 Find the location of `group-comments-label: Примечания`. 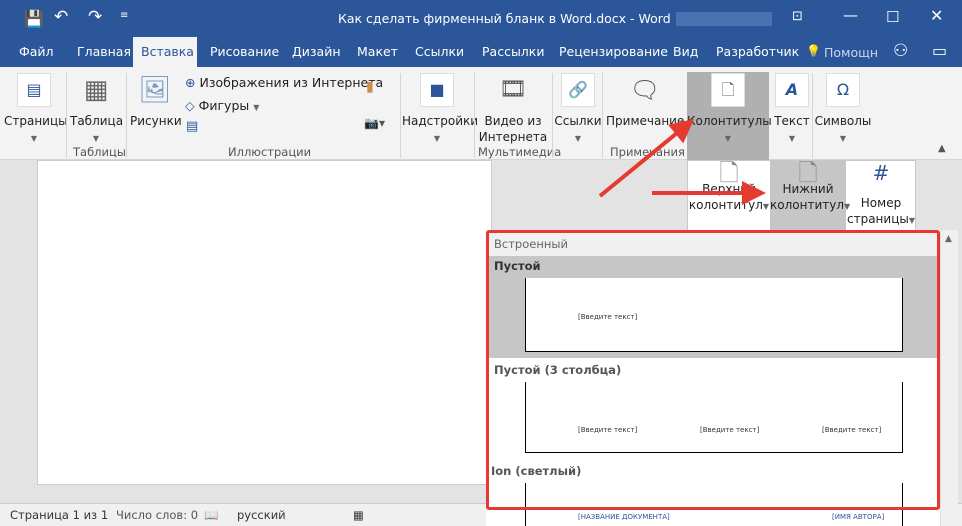

group-comments-label: Примечания is located at coordinates (647, 152).